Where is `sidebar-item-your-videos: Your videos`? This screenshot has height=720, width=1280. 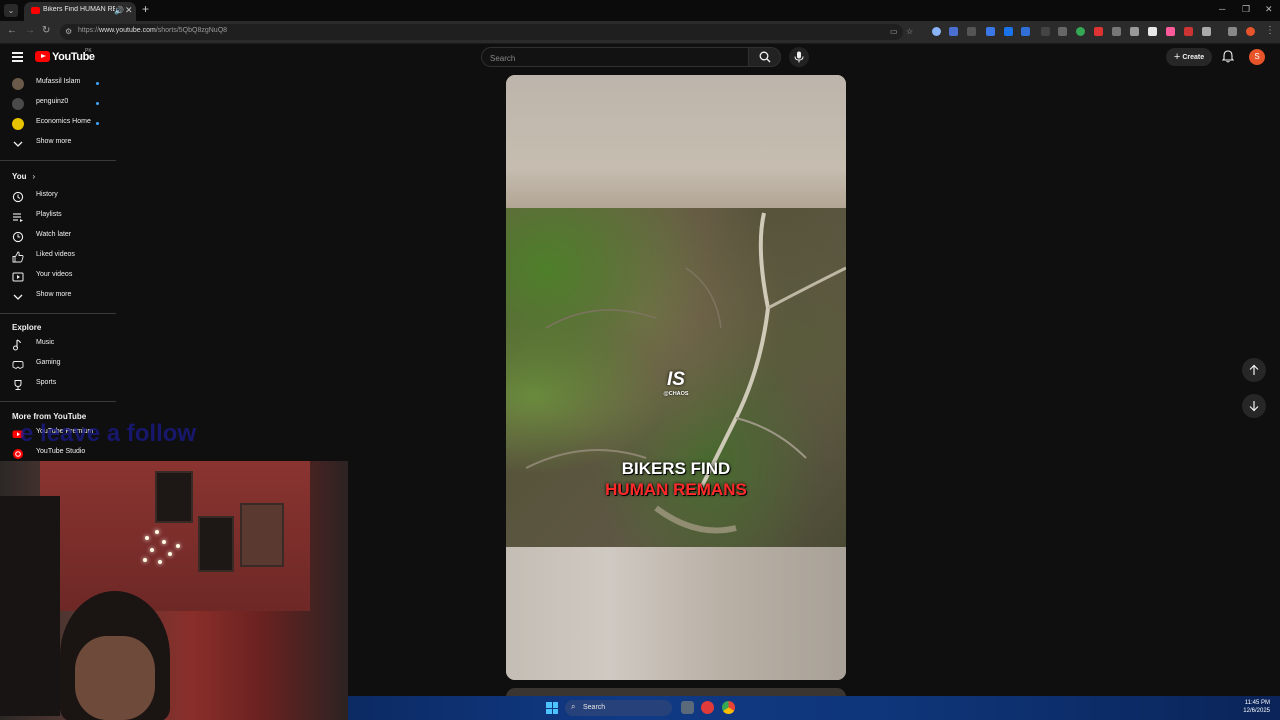
sidebar-item-your-videos: Your videos is located at coordinates (58, 277).